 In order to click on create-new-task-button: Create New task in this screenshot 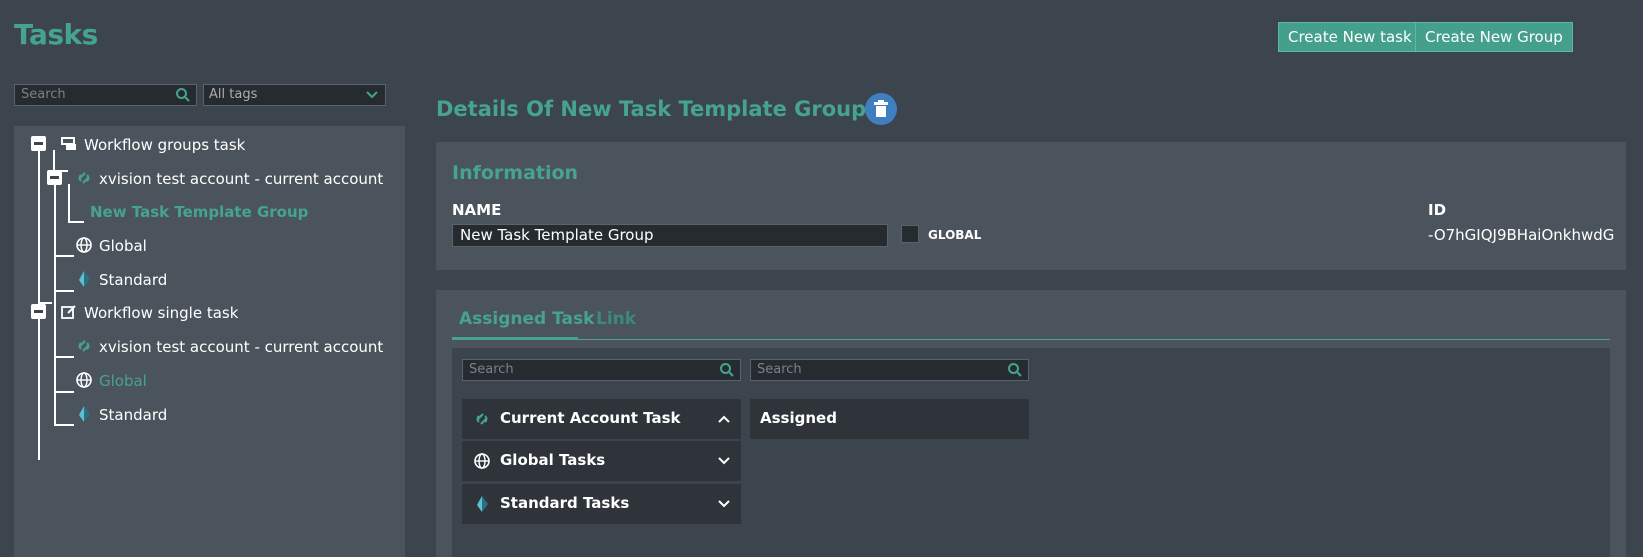, I will do `click(1350, 37)`.